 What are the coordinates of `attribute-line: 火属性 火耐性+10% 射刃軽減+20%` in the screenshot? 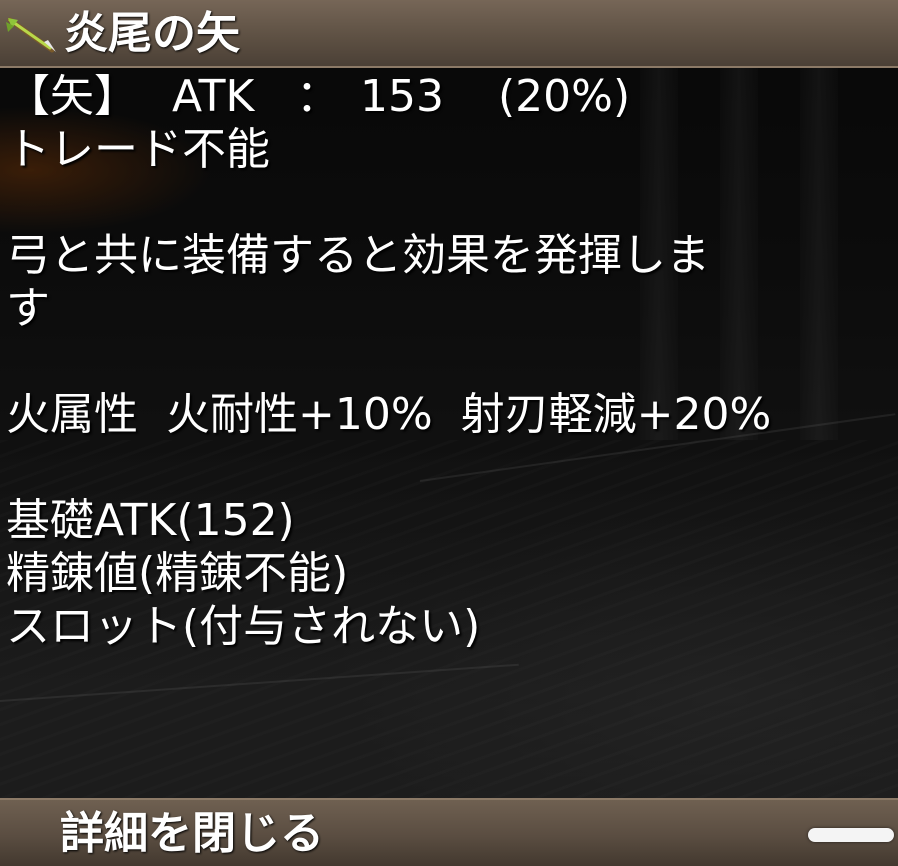 It's located at (389, 414).